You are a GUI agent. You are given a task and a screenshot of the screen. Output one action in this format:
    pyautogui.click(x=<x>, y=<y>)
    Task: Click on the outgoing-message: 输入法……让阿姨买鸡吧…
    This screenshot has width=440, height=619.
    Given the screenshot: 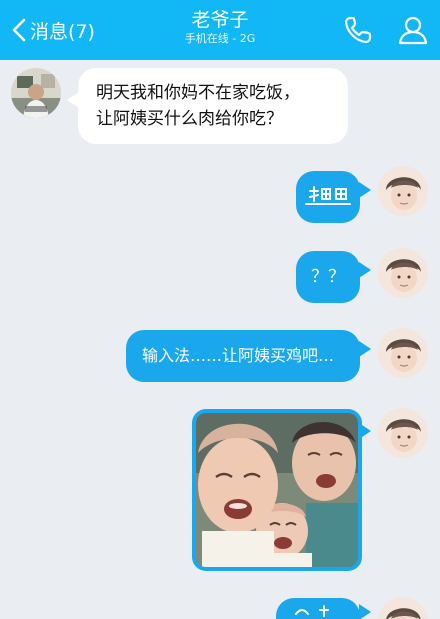 What is the action you would take?
    pyautogui.click(x=243, y=356)
    